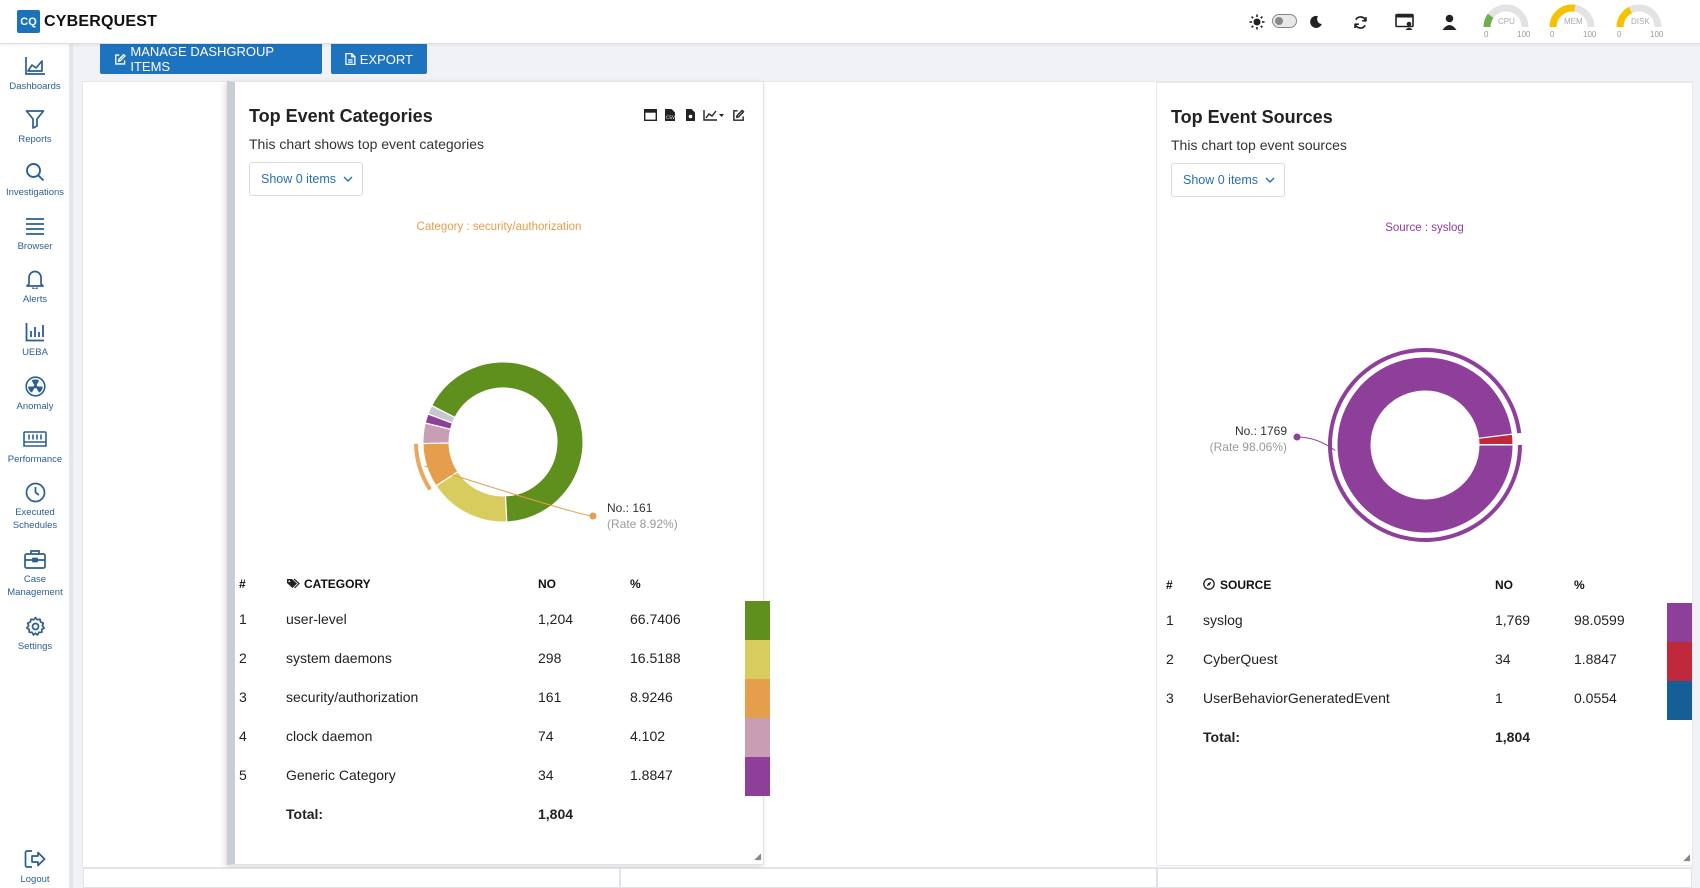 This screenshot has height=888, width=1700. Describe the element at coordinates (1170, 619) in the screenshot. I see `row-num: 1` at that location.